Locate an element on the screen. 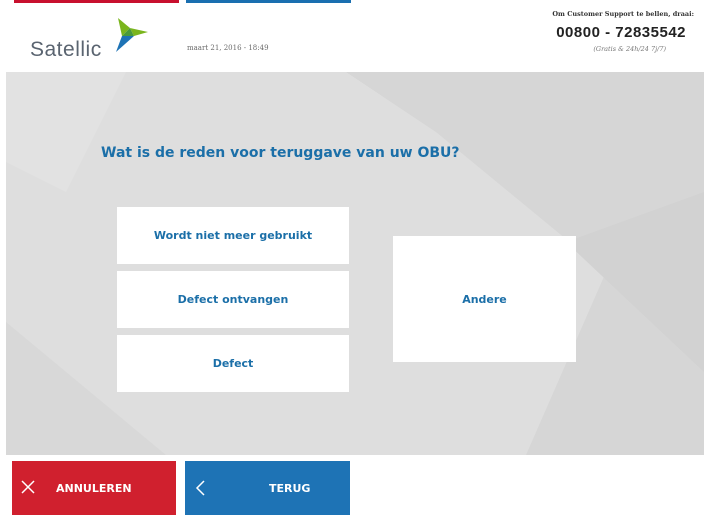 This screenshot has height=515, width=704. cancel-label: ANNULEREN is located at coordinates (94, 488).